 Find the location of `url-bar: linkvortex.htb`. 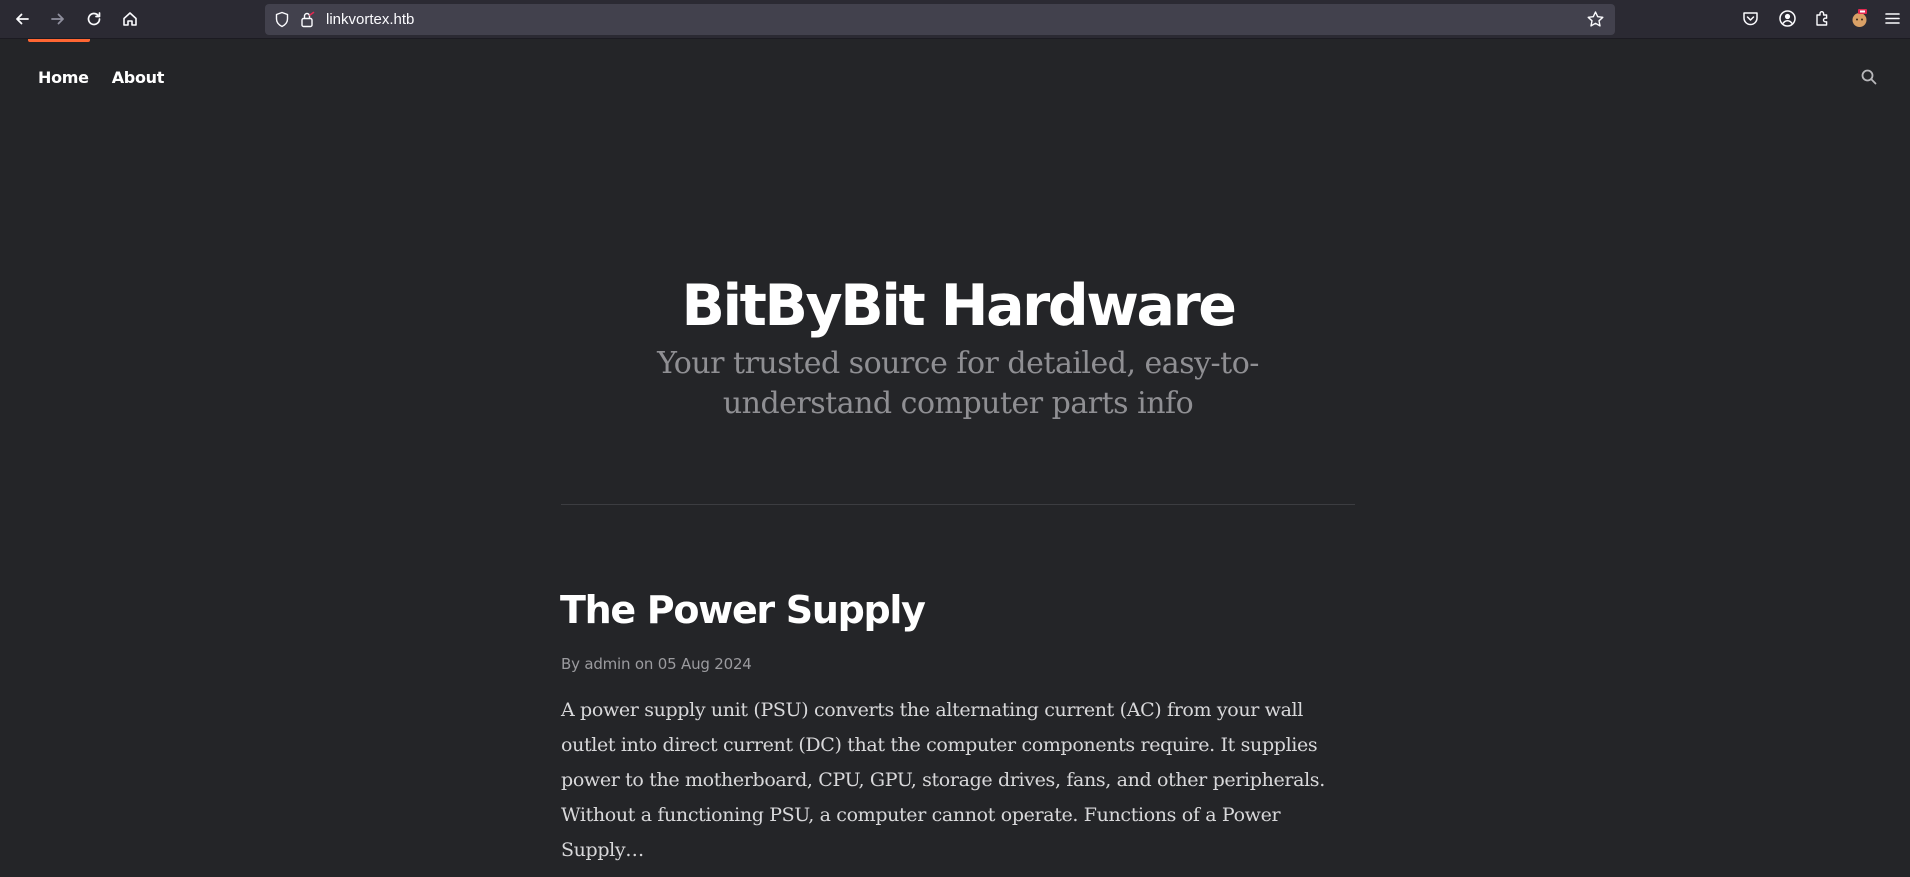

url-bar: linkvortex.htb is located at coordinates (940, 19).